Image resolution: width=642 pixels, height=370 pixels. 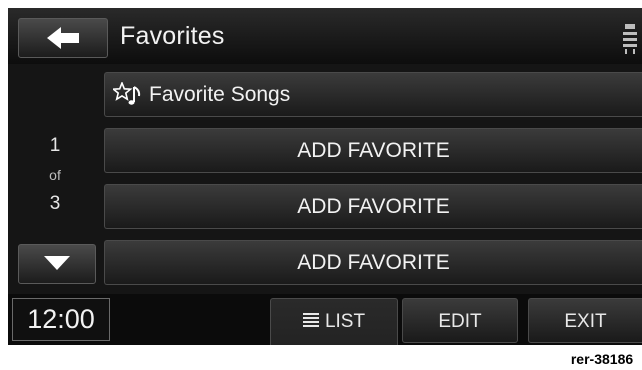 I want to click on page-total: 3, so click(x=55, y=203).